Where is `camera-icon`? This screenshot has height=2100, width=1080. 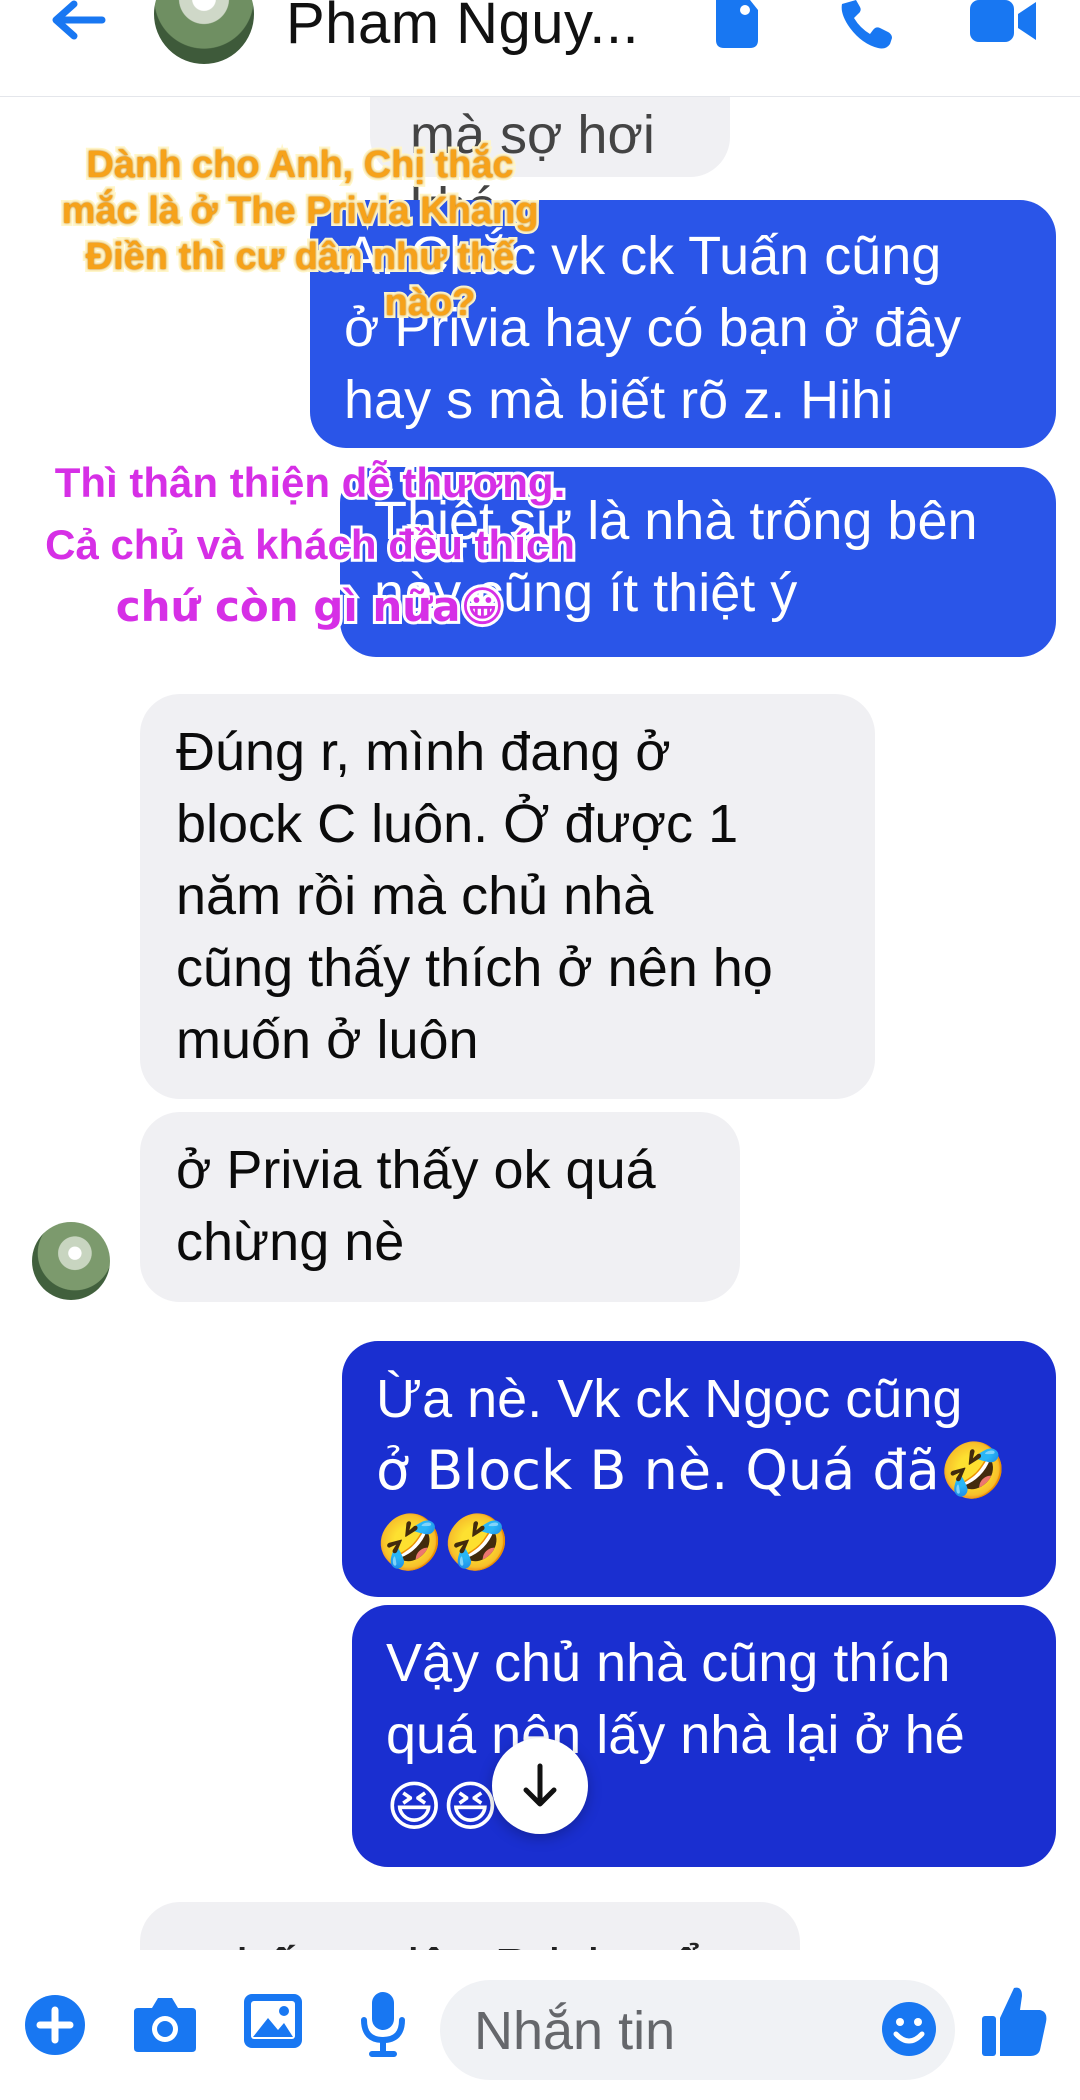
camera-icon is located at coordinates (165, 2027).